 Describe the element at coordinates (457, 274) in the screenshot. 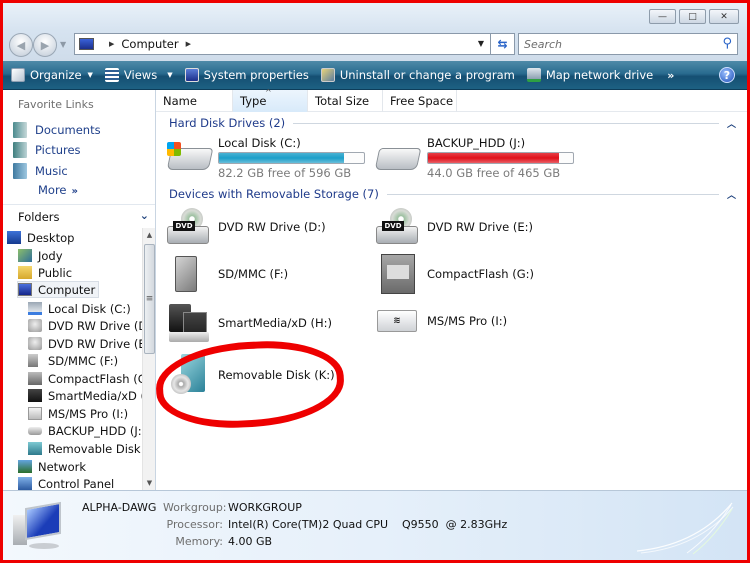

I see `drive-compactflash-g: CompactFlash (G:)` at that location.